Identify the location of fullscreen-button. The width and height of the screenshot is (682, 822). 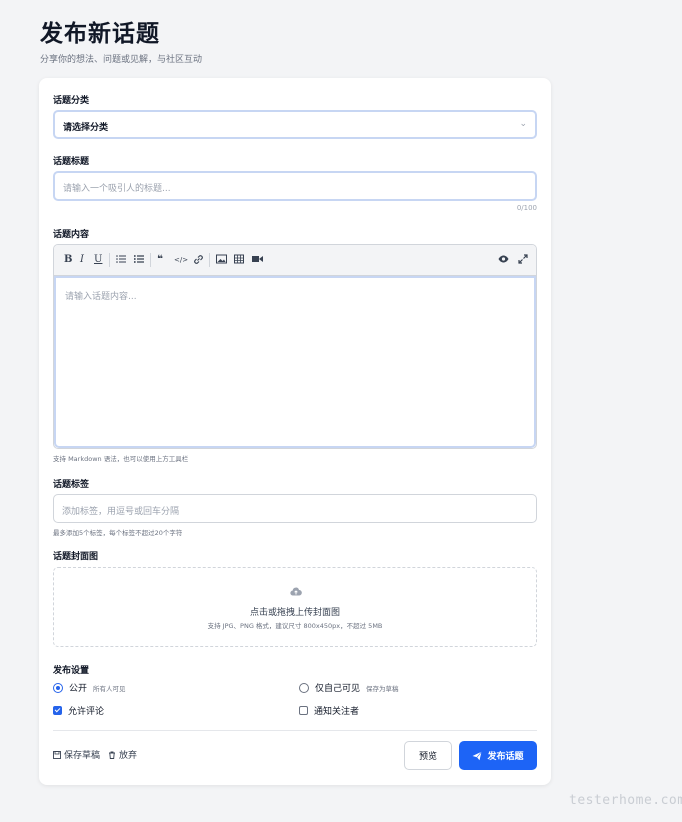
(523, 260).